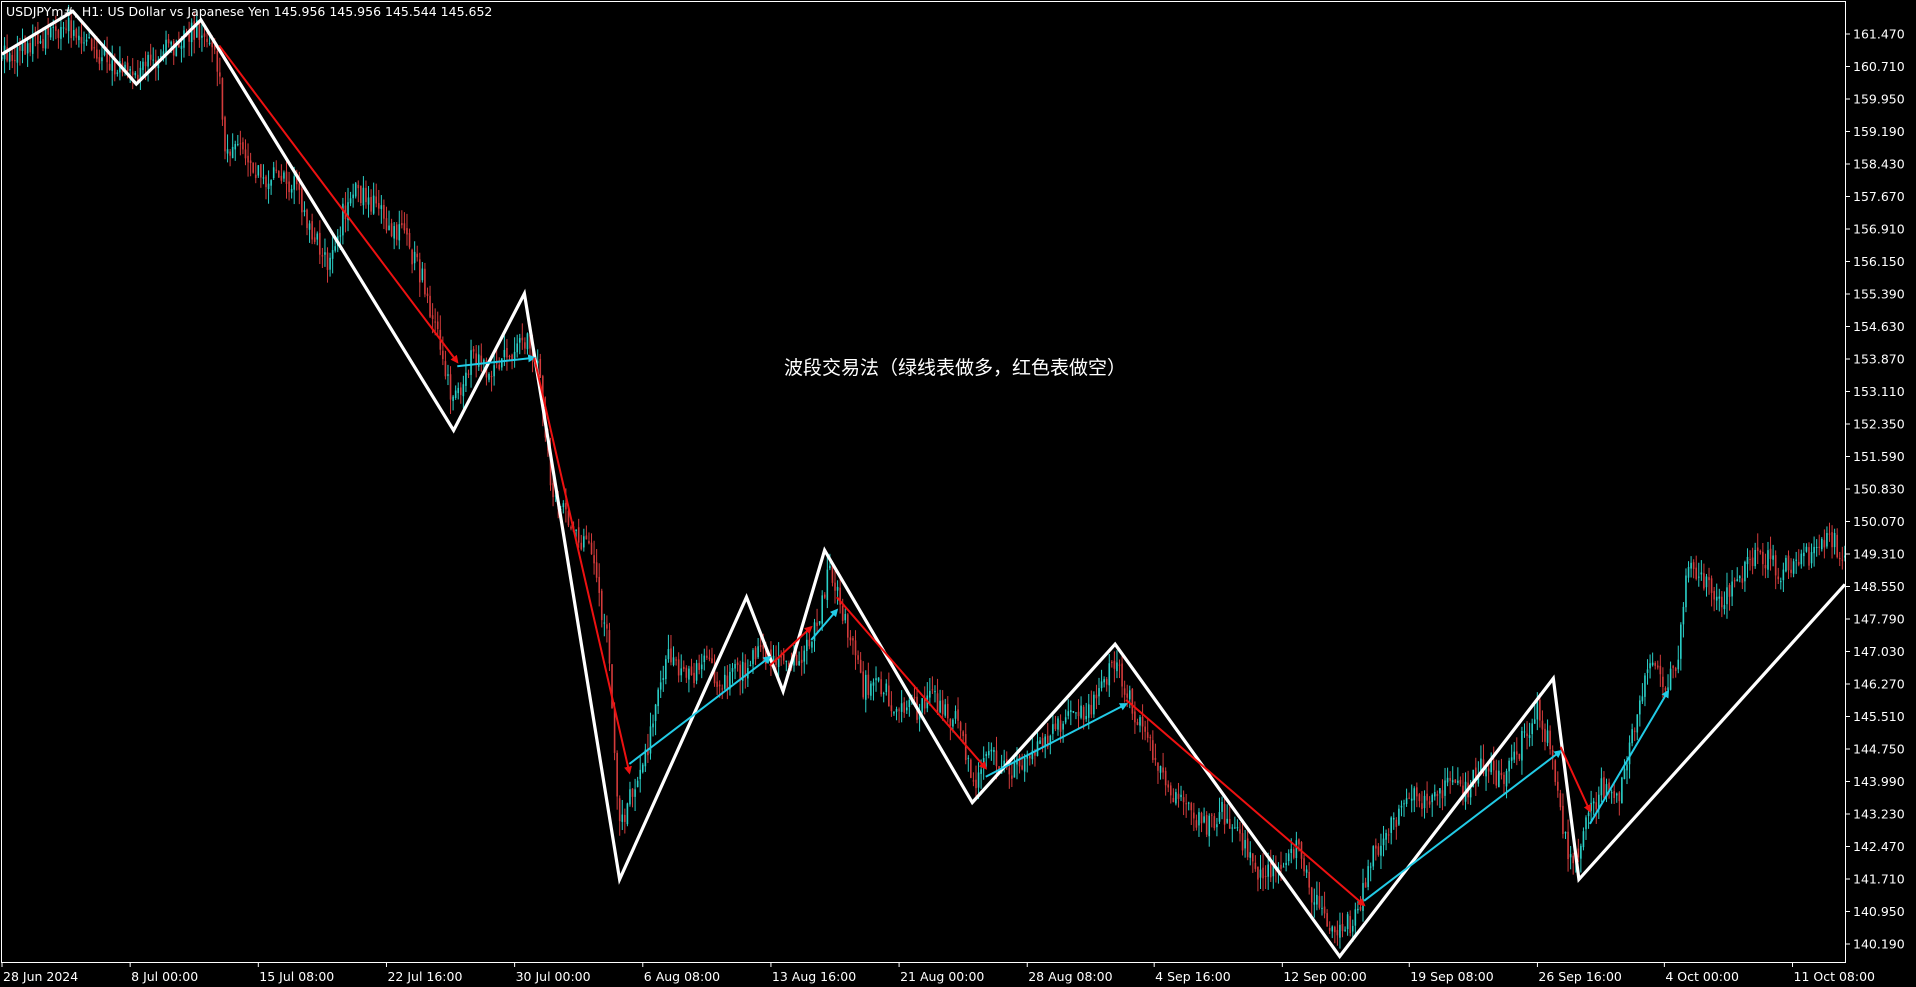 Image resolution: width=1916 pixels, height=987 pixels. Describe the element at coordinates (1879, 326) in the screenshot. I see `price-tick-label: 154.630` at that location.